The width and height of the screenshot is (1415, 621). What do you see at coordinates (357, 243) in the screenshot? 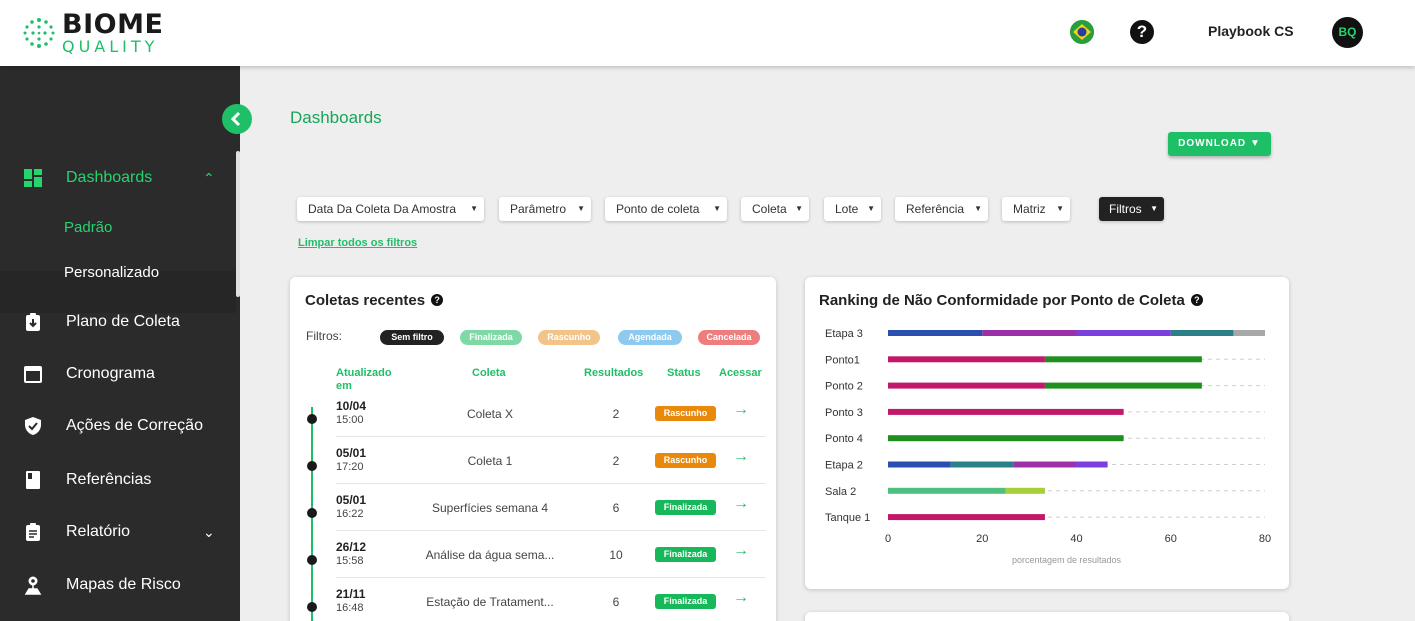
I see `clear-filters-link: Limpar todos os filtros` at bounding box center [357, 243].